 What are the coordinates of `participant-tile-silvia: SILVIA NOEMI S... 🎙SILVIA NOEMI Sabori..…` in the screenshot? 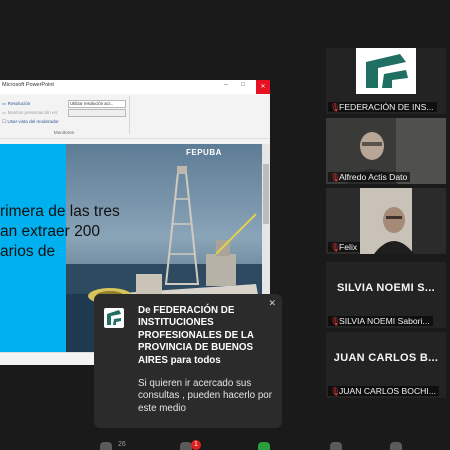 It's located at (386, 295).